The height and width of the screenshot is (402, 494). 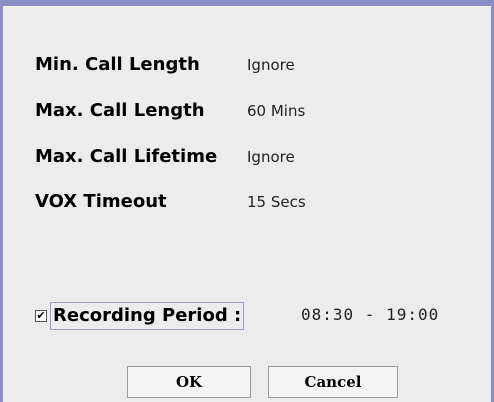 I want to click on setting-row-max-call-length: Max. Call Length 60 Mins, so click(x=251, y=115).